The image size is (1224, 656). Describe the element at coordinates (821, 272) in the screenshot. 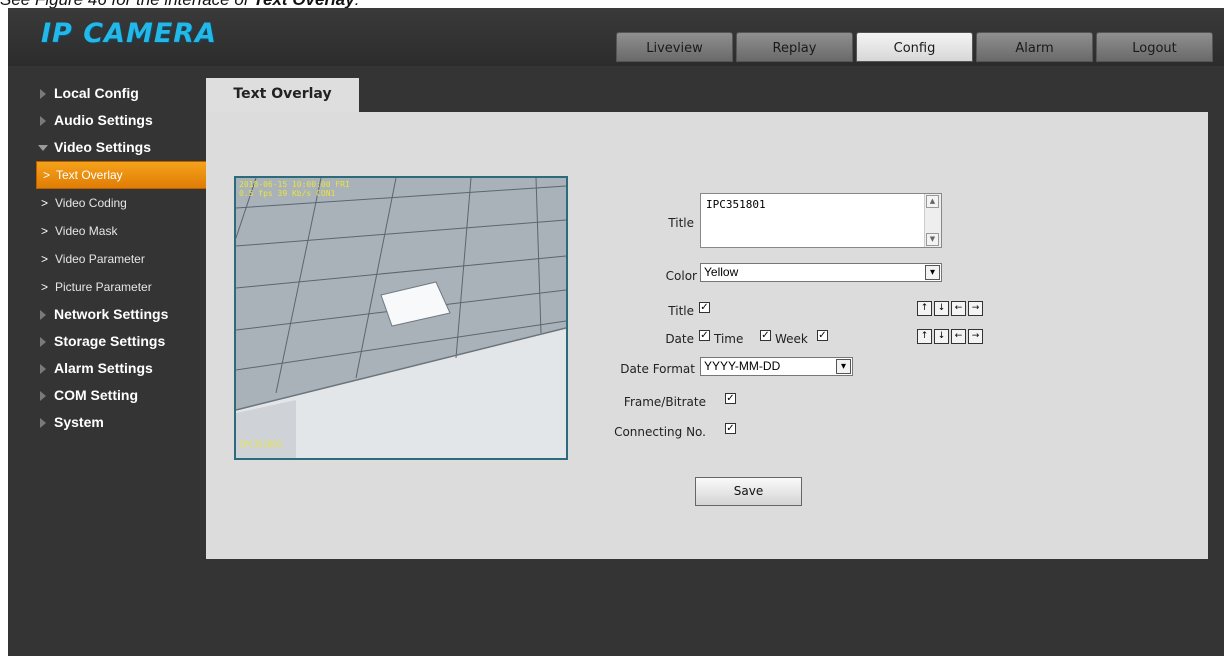

I see `color-select: Yellow ▾` at that location.